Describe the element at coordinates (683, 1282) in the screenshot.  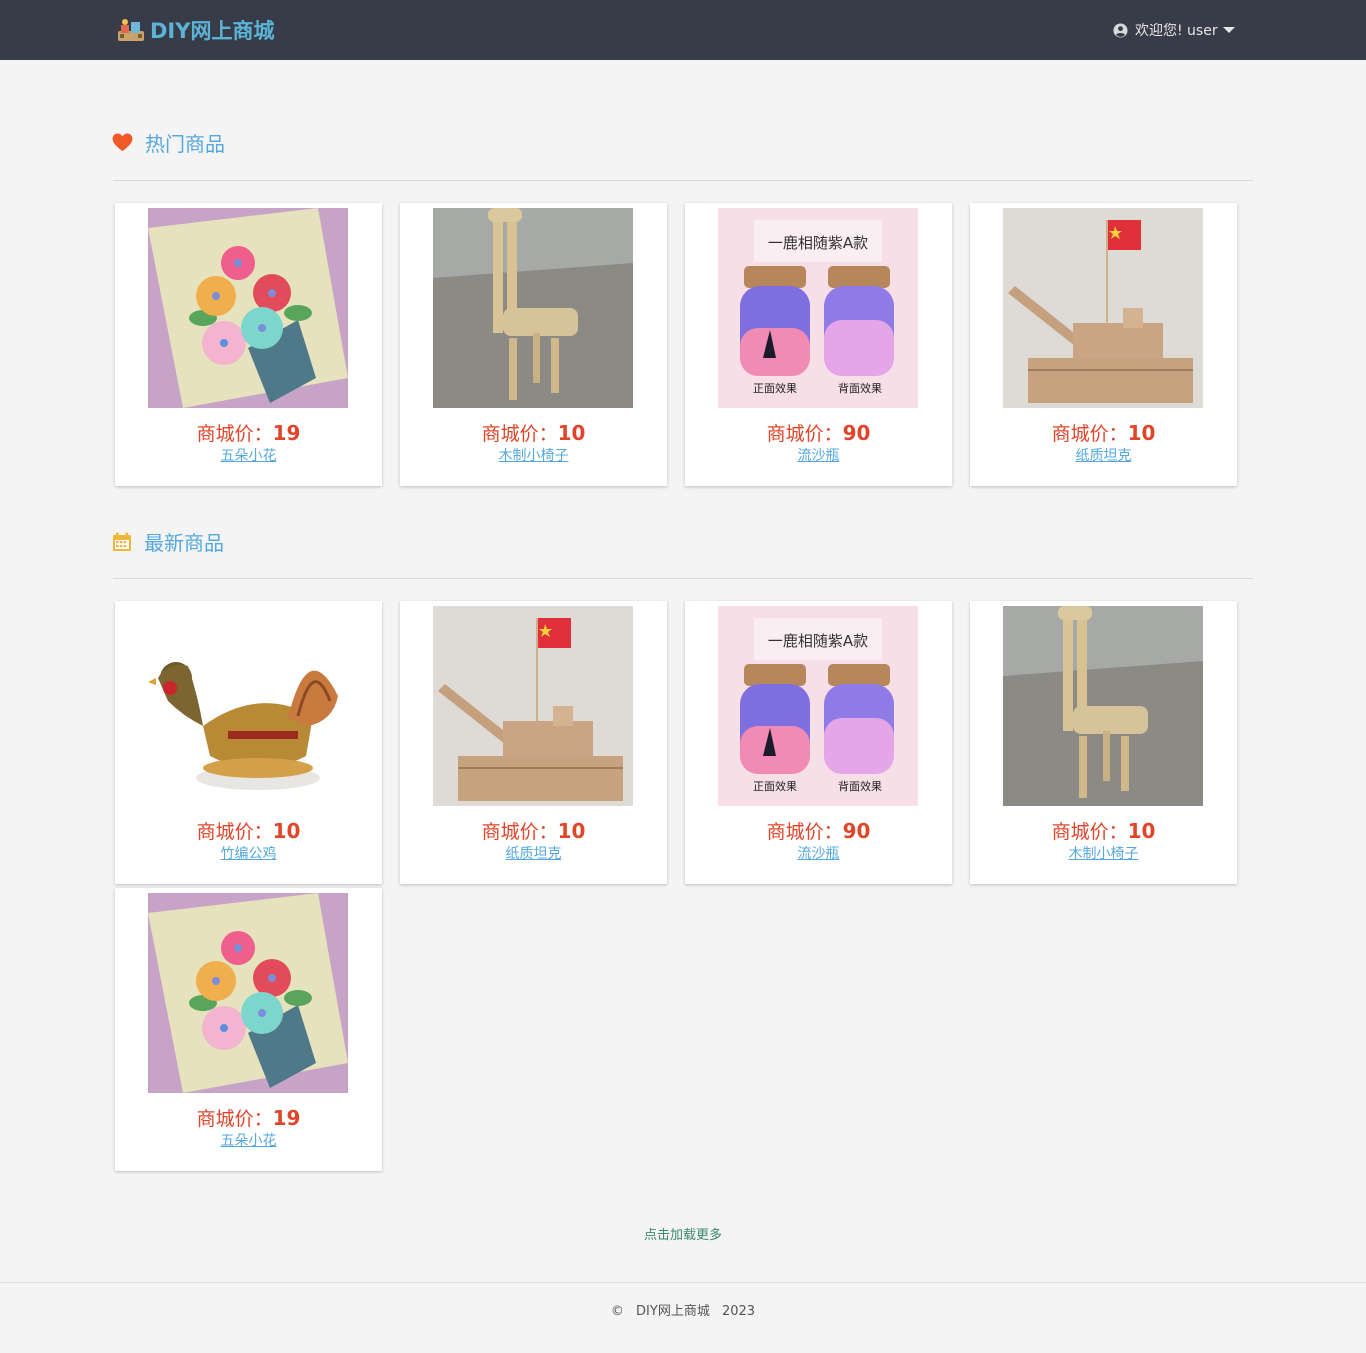
I see `footer-divider` at that location.